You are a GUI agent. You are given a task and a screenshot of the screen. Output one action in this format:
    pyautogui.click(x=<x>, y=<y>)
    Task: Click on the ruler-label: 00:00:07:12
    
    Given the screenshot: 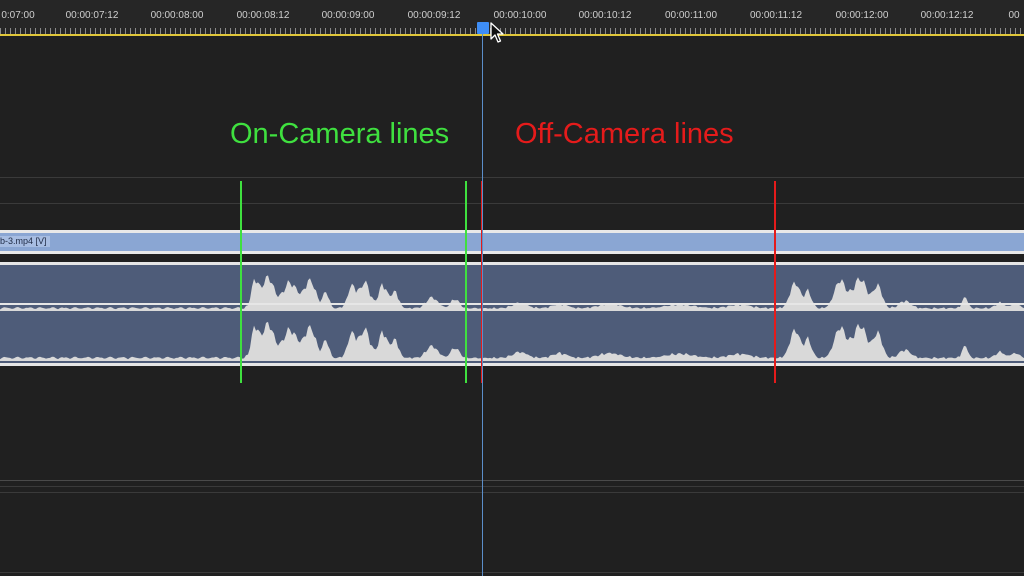 What is the action you would take?
    pyautogui.click(x=92, y=15)
    